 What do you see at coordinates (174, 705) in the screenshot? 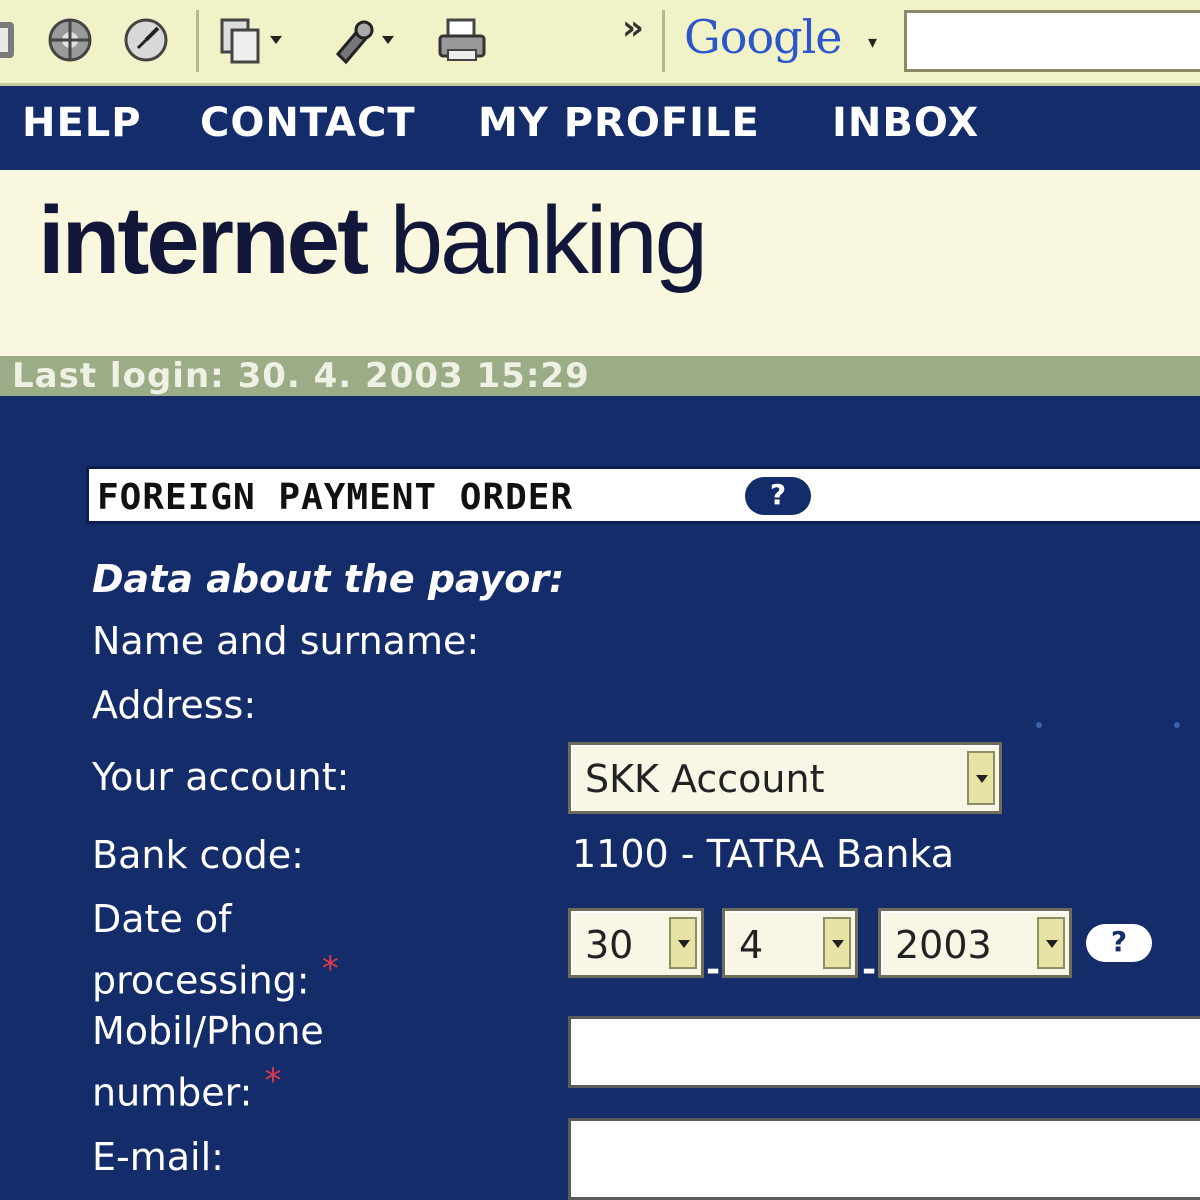
I see `address-label: Address:` at bounding box center [174, 705].